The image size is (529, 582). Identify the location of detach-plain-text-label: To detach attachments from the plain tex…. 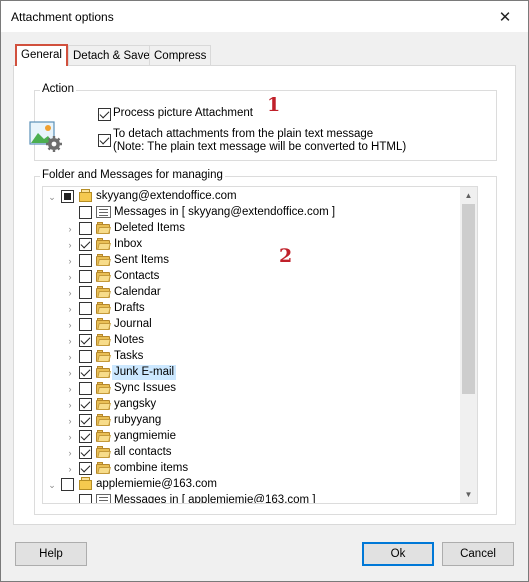
(243, 134).